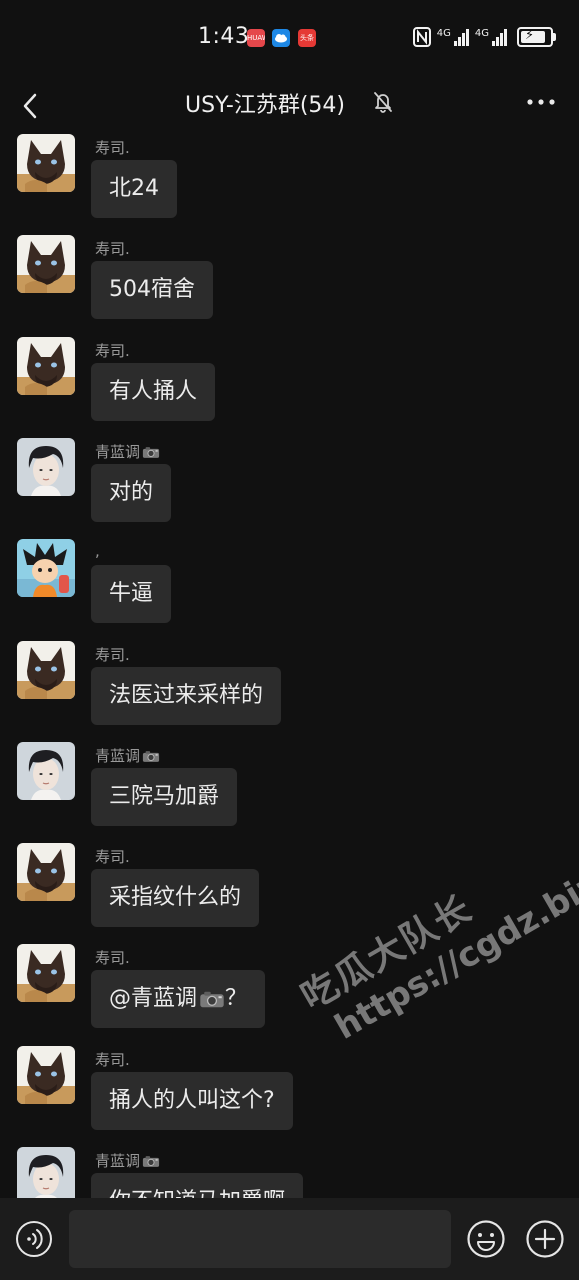 The width and height of the screenshot is (579, 1280). I want to click on message-input, so click(260, 1239).